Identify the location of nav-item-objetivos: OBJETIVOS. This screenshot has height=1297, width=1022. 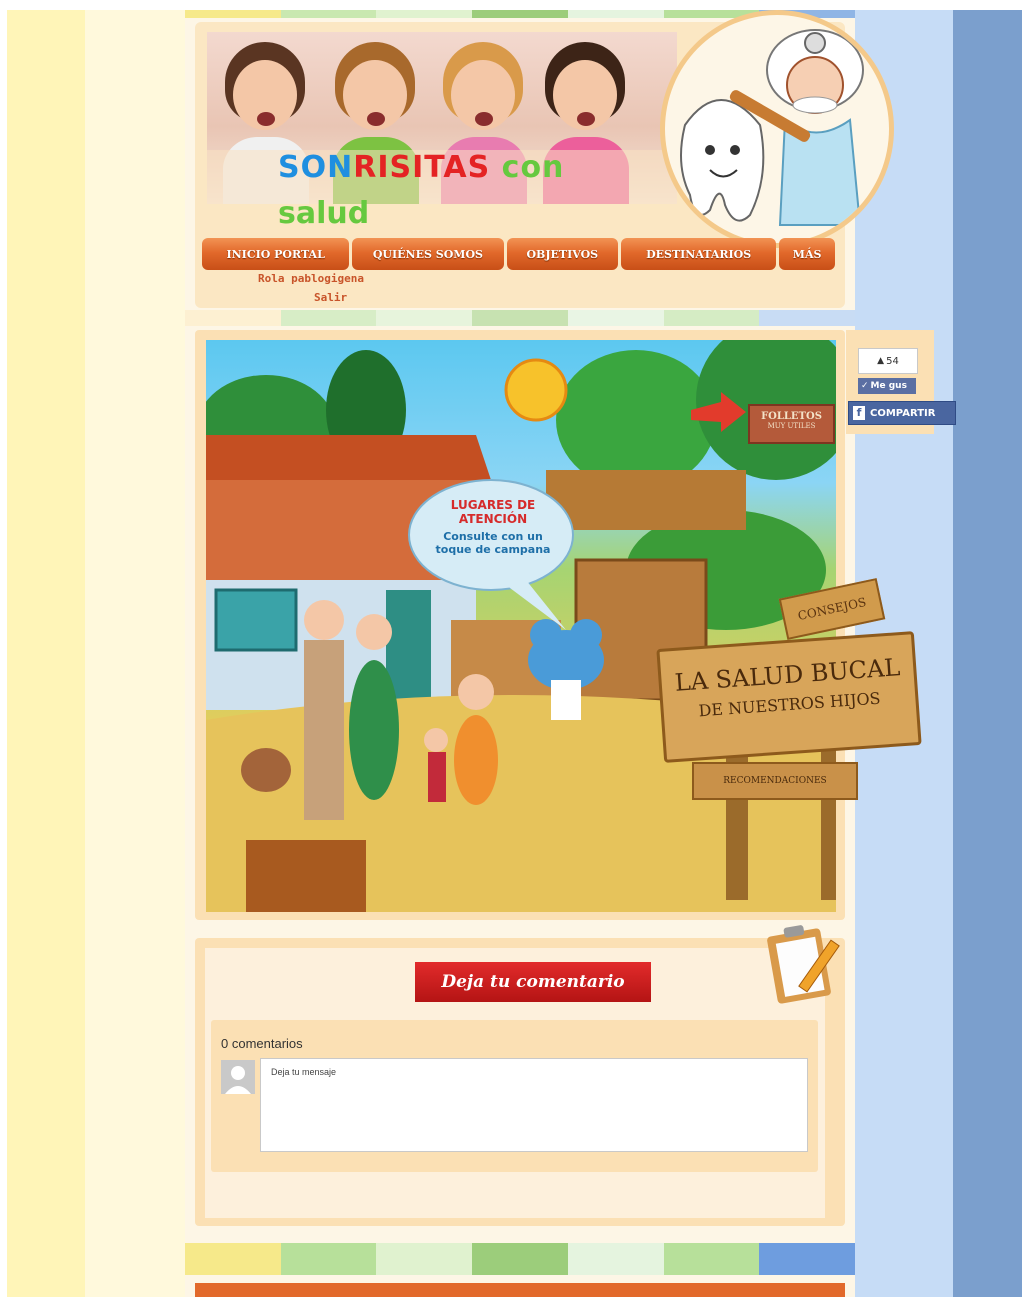
(562, 254).